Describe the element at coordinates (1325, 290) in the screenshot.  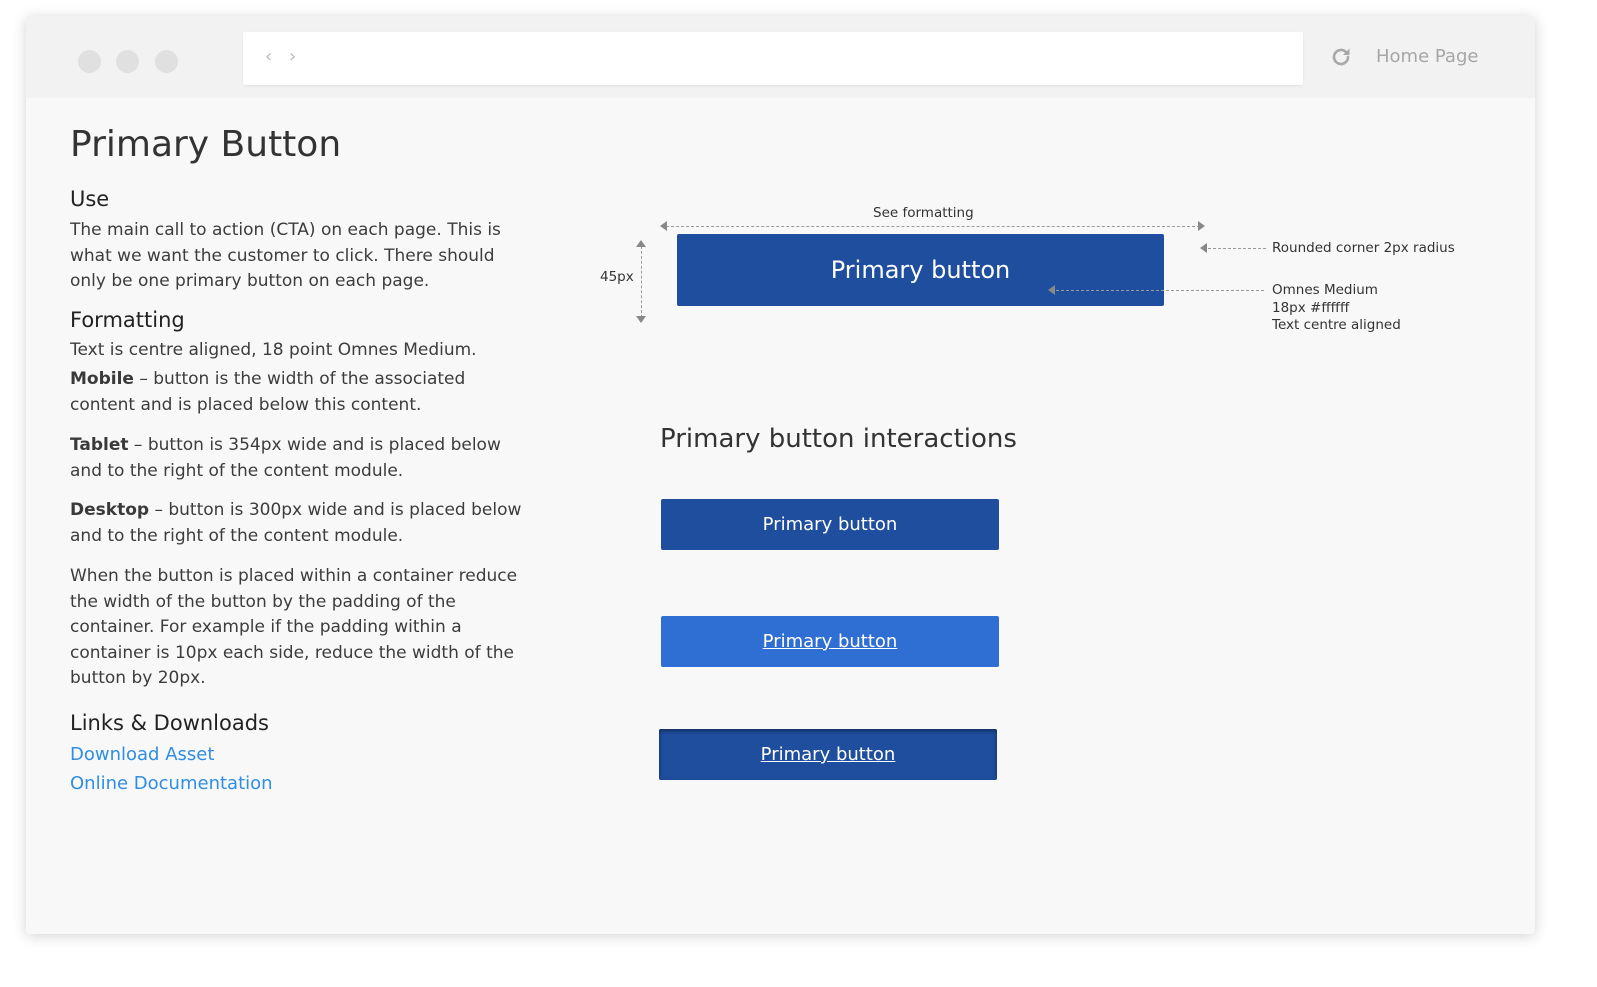
I see `font-annotation-line1: Omnes Medium` at that location.